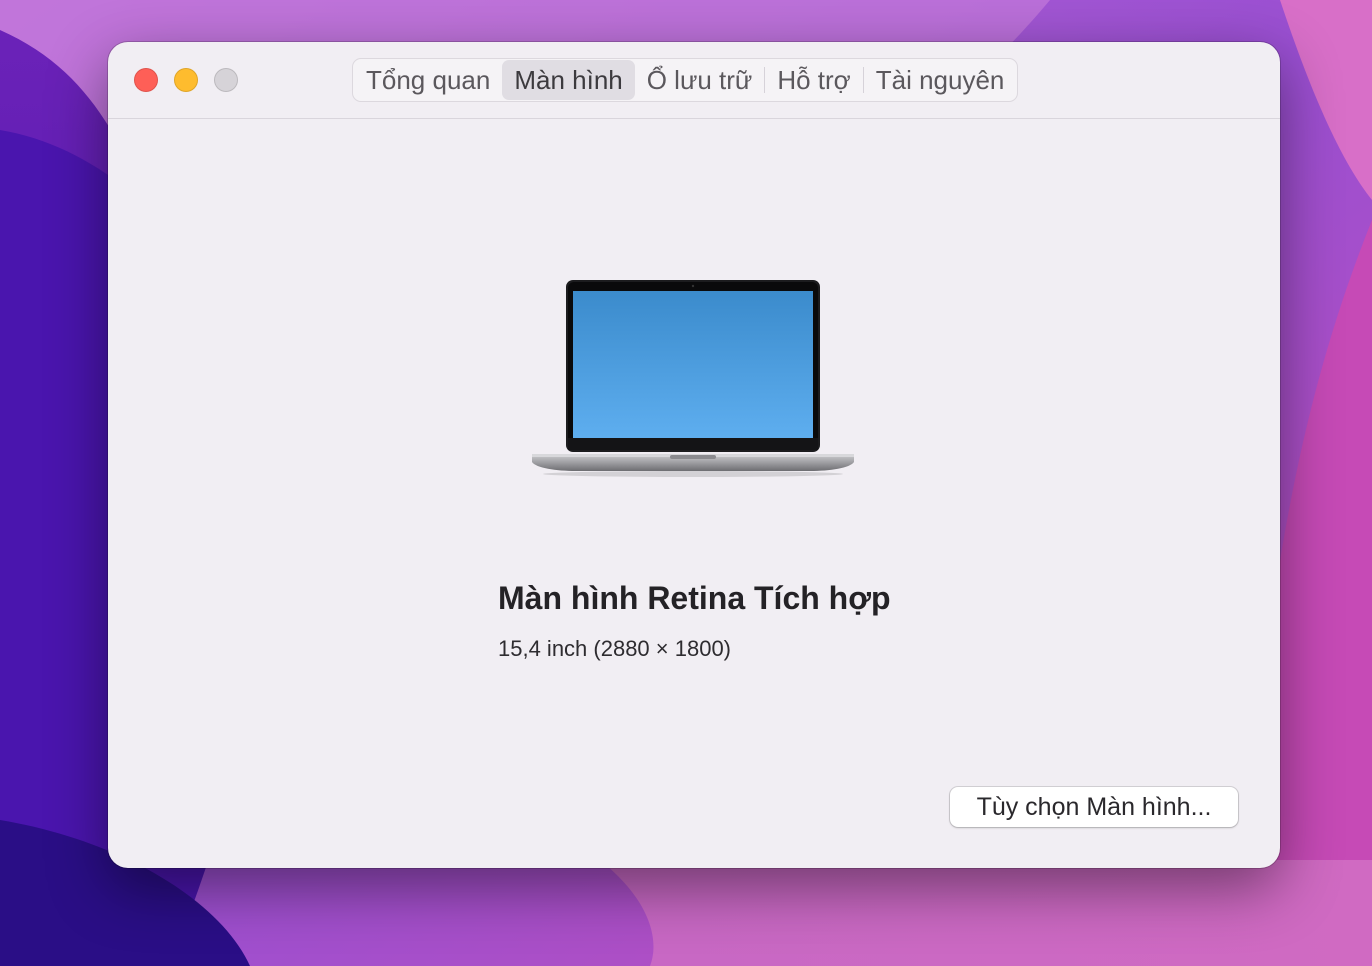 This screenshot has height=966, width=1372. I want to click on tab-displays: Màn hình, so click(568, 80).